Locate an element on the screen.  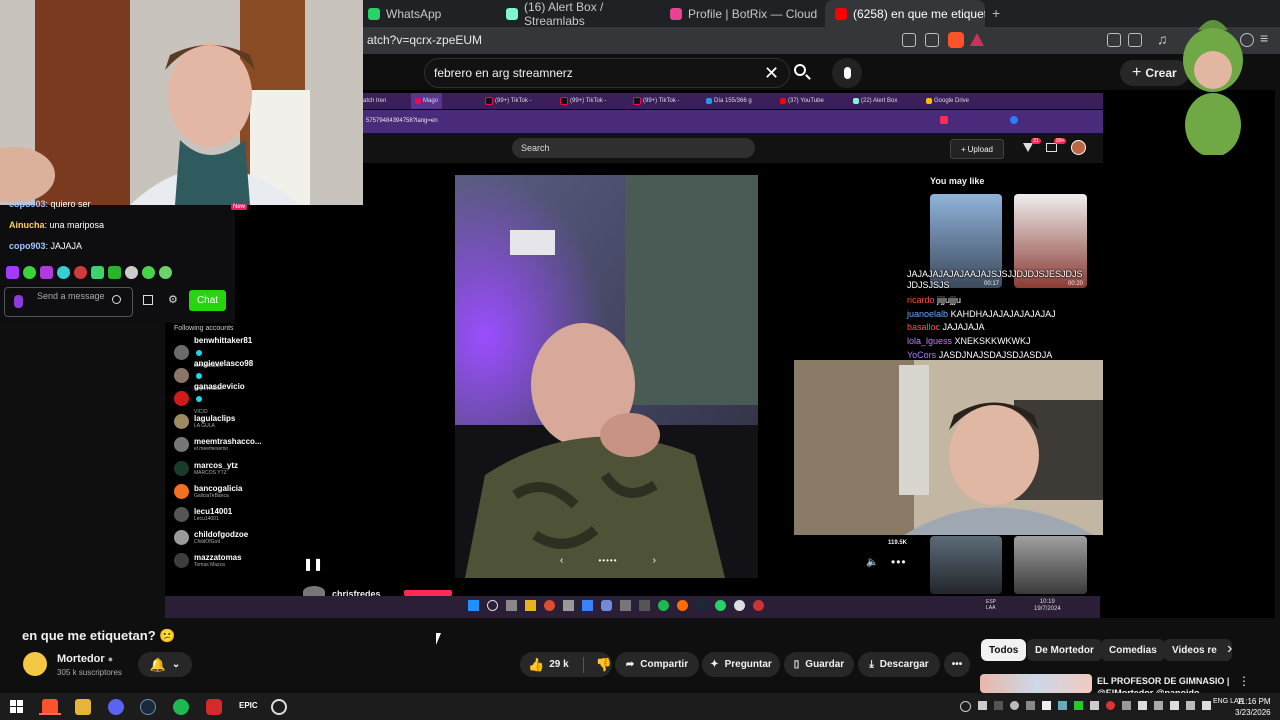
voice-search-button is located at coordinates (847, 73).